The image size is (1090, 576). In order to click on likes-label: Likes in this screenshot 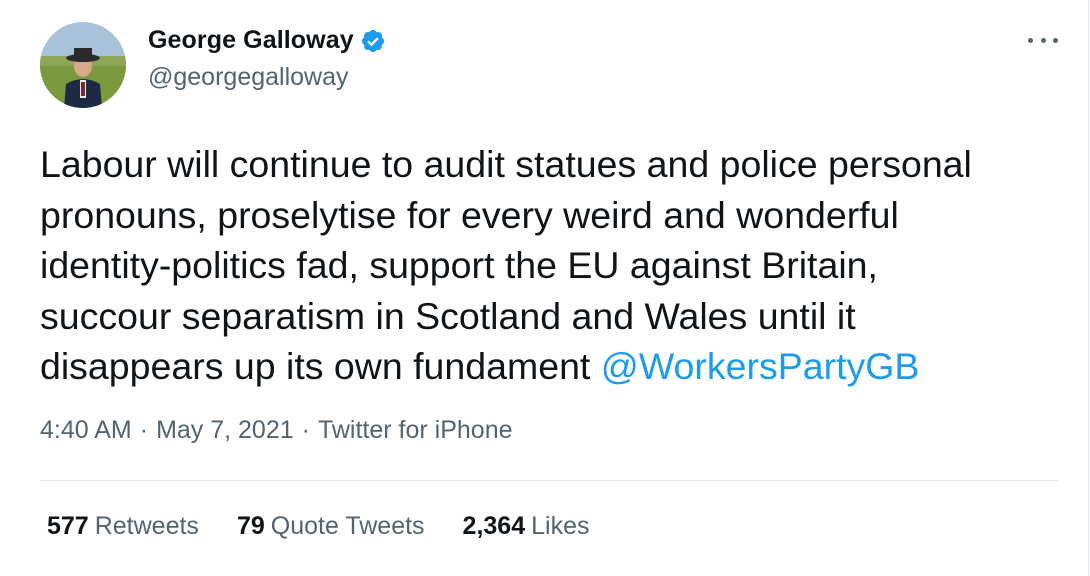, I will do `click(560, 526)`.